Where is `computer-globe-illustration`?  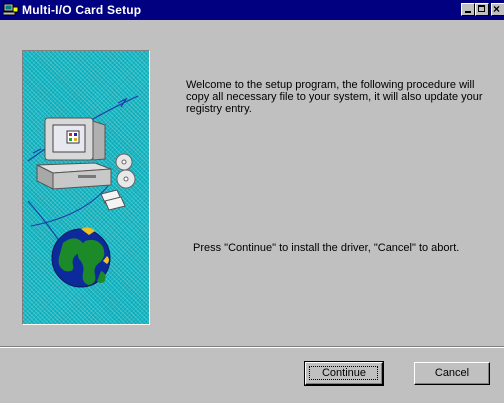
computer-globe-illustration is located at coordinates (83, 191).